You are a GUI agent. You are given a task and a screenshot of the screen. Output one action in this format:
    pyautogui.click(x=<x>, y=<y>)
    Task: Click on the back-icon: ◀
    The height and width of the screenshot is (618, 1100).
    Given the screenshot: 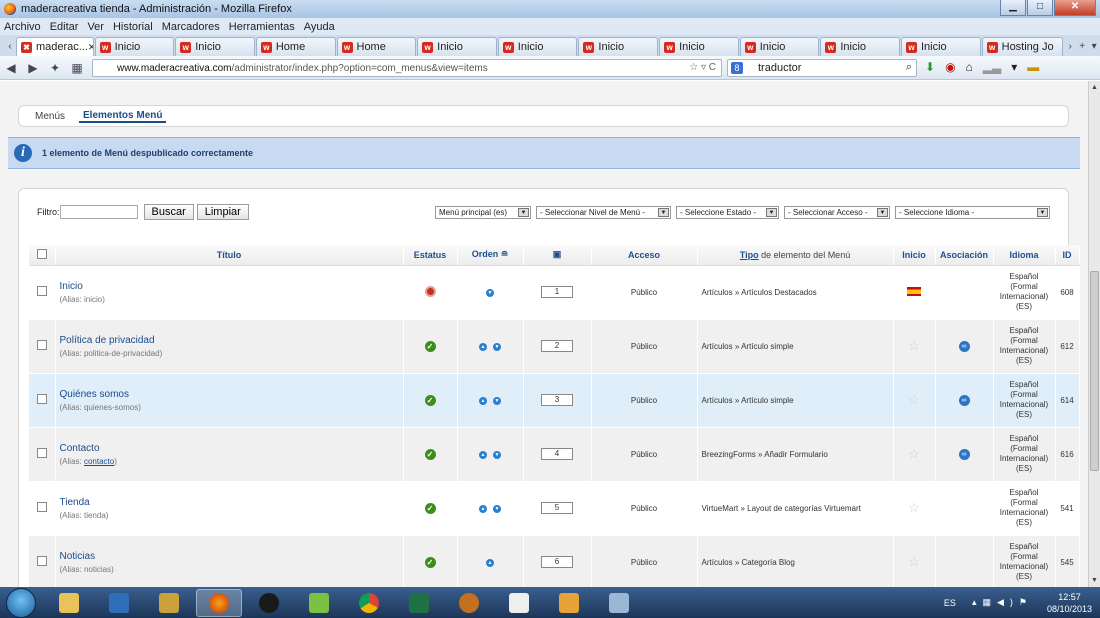 What is the action you would take?
    pyautogui.click(x=11, y=68)
    